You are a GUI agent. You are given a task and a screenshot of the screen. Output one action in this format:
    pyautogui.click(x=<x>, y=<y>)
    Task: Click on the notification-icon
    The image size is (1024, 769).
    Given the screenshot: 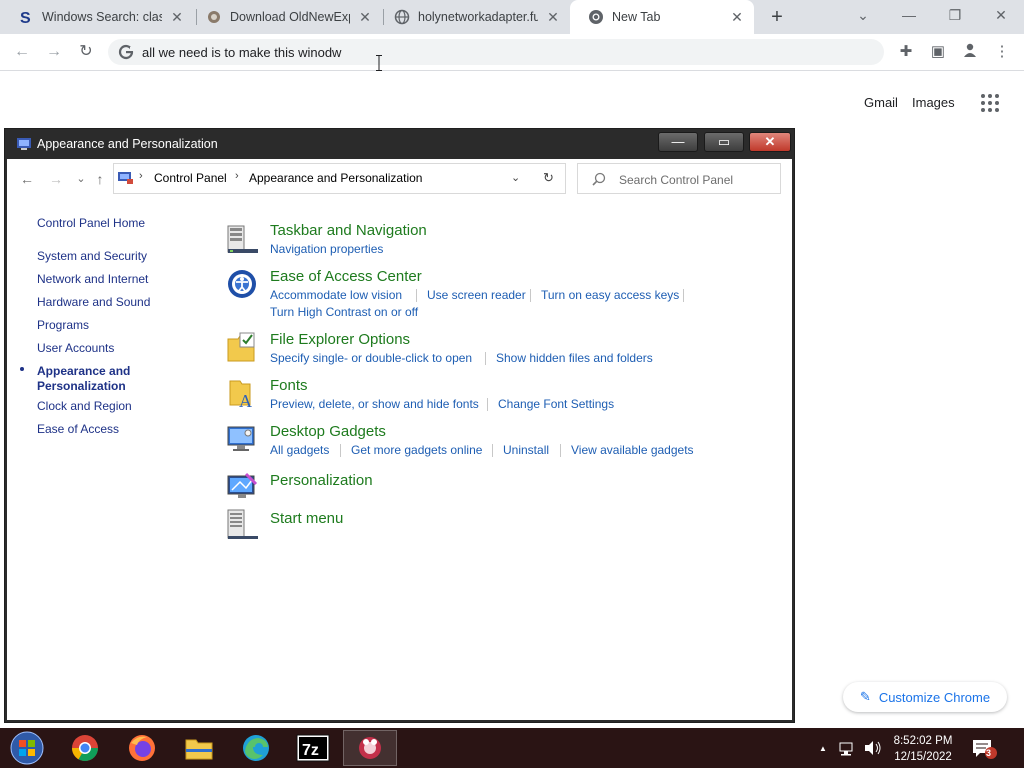 What is the action you would take?
    pyautogui.click(x=985, y=750)
    